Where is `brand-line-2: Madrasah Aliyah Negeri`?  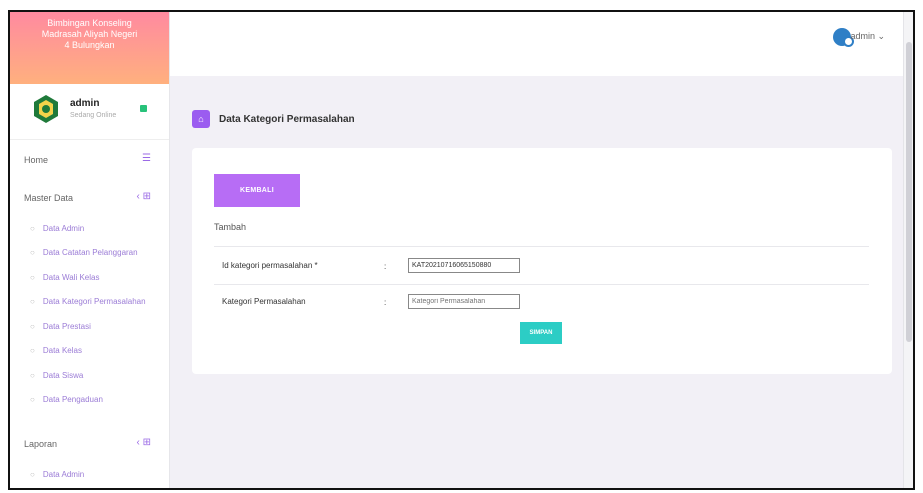 brand-line-2: Madrasah Aliyah Negeri is located at coordinates (89, 34).